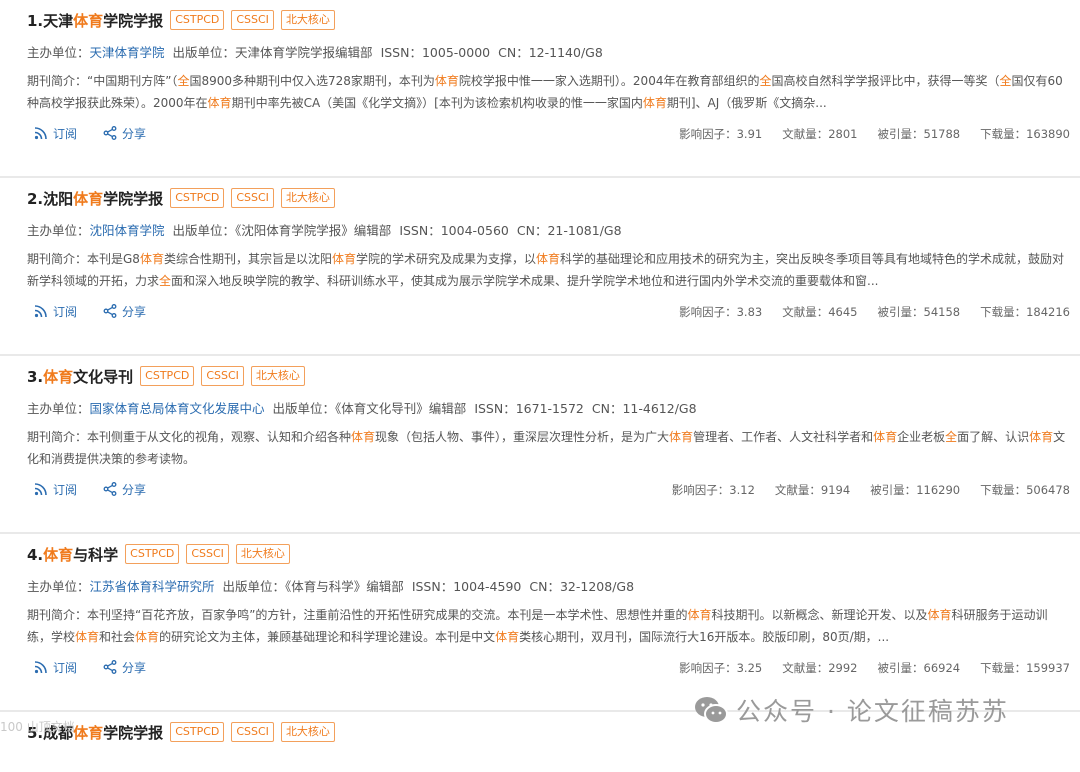 The height and width of the screenshot is (772, 1080). What do you see at coordinates (72, 554) in the screenshot?
I see `journal-title: 4.体育与科学` at bounding box center [72, 554].